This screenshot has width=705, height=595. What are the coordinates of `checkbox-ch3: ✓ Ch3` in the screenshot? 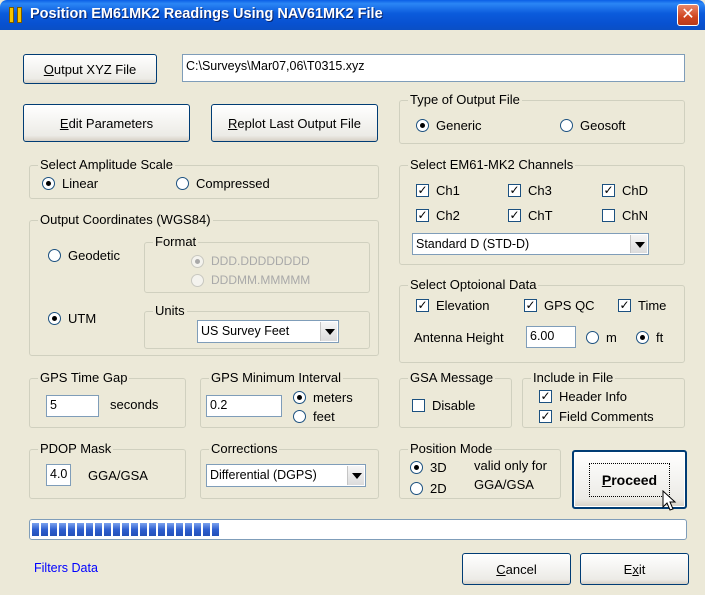 It's located at (530, 190).